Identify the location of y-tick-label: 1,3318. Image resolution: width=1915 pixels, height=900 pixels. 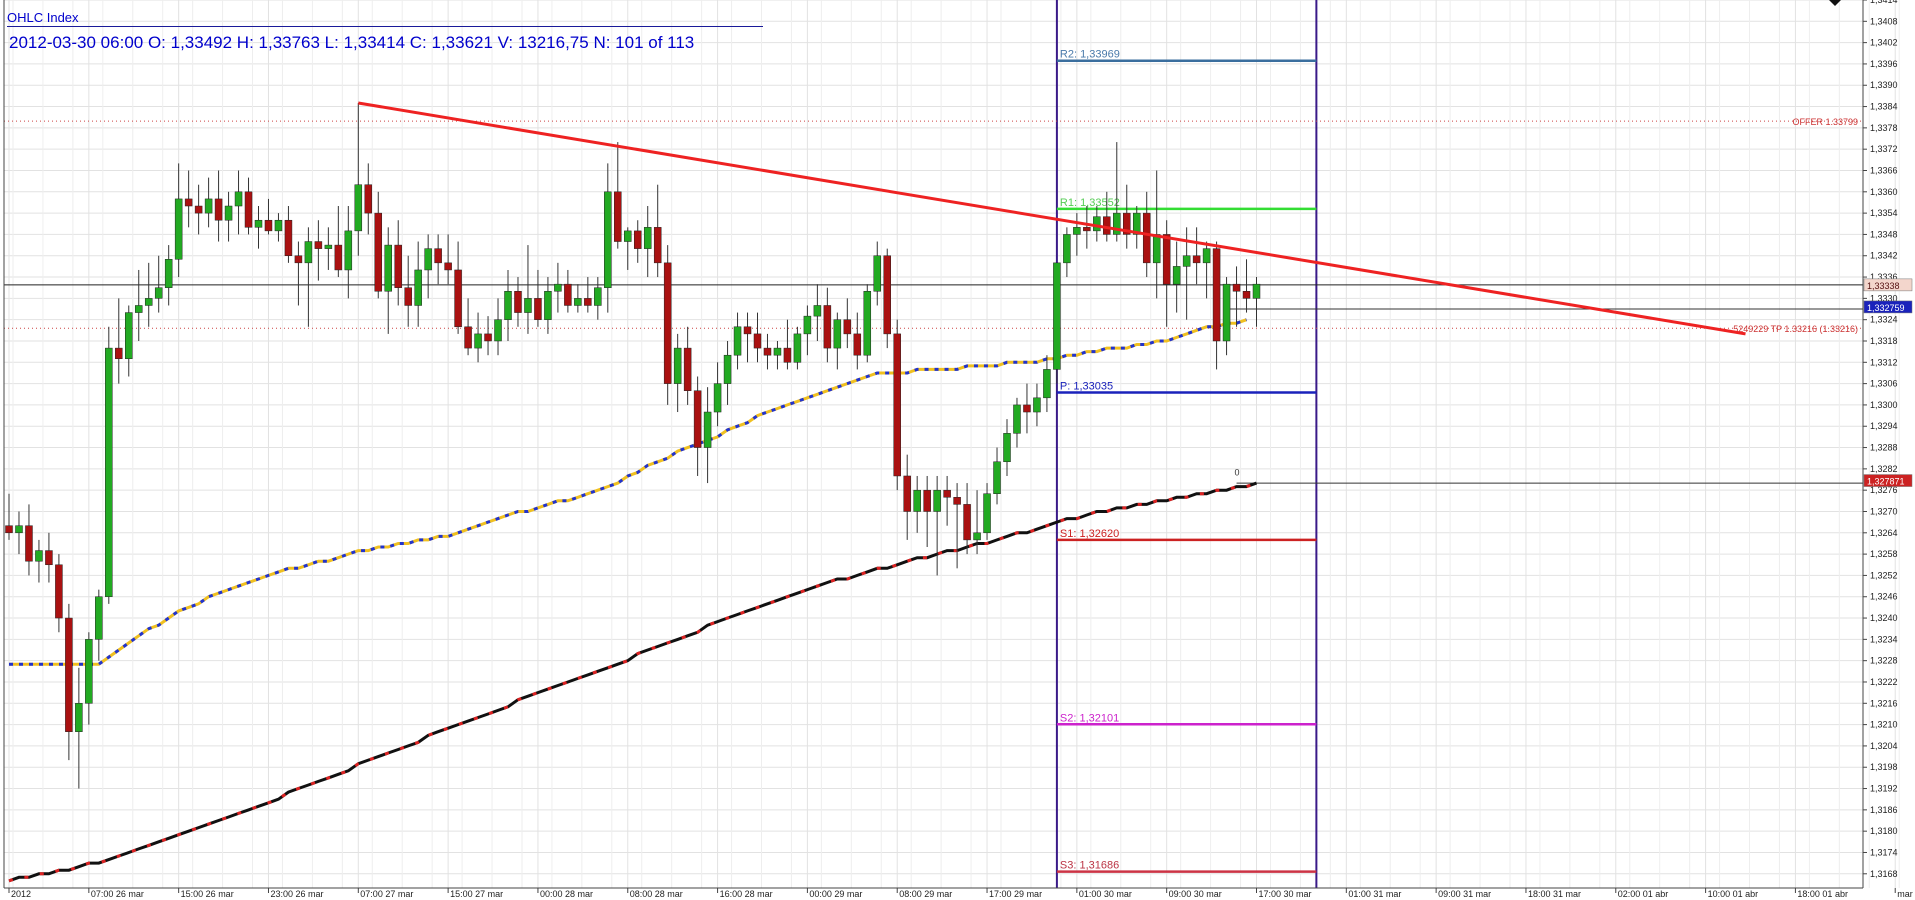
(1884, 341).